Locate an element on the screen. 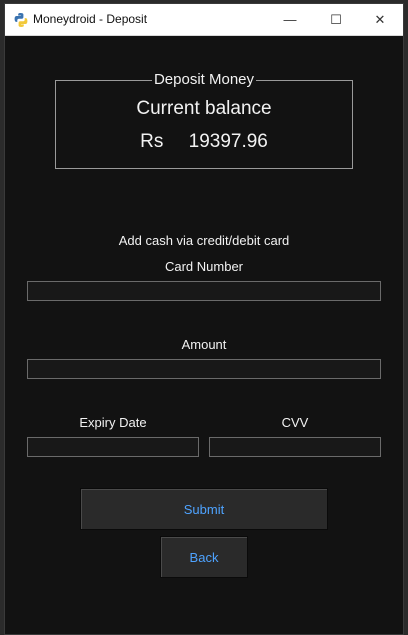 The height and width of the screenshot is (635, 408). card-number-input is located at coordinates (204, 291).